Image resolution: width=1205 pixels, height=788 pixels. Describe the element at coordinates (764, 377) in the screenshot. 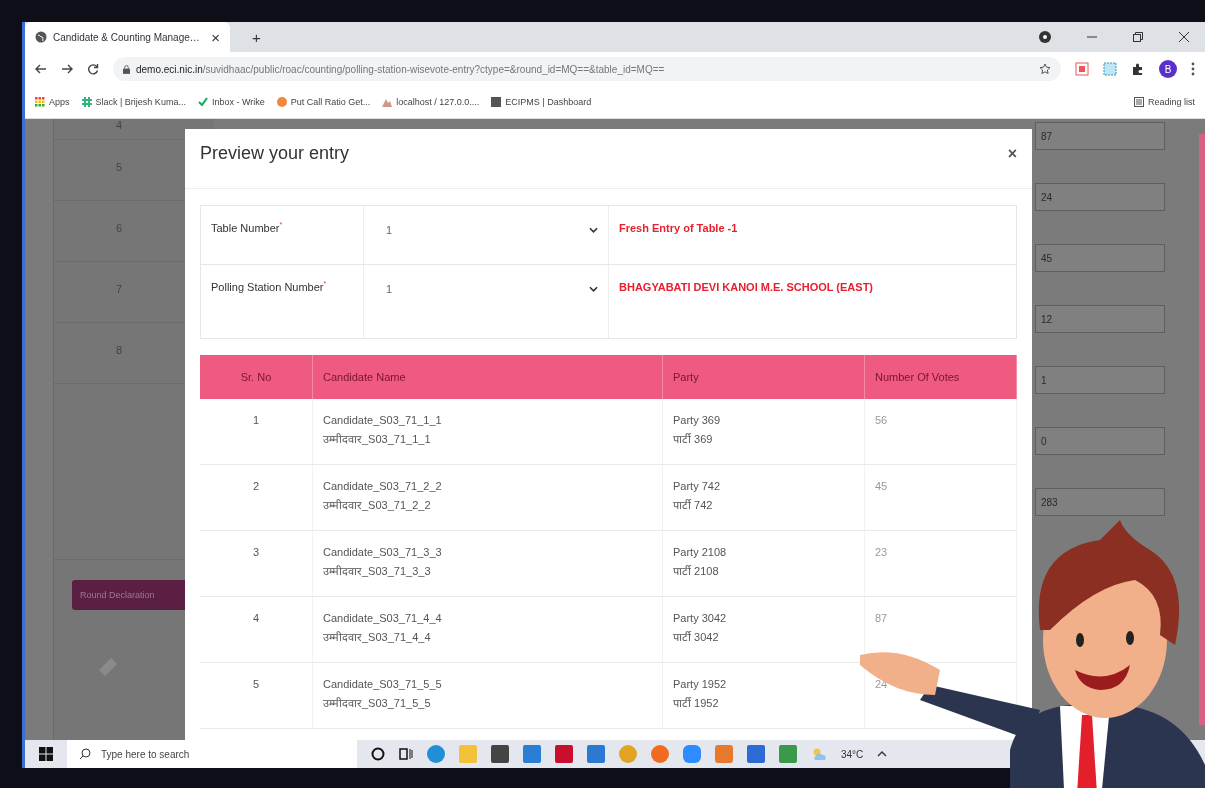

I see `column-header: Party` at that location.